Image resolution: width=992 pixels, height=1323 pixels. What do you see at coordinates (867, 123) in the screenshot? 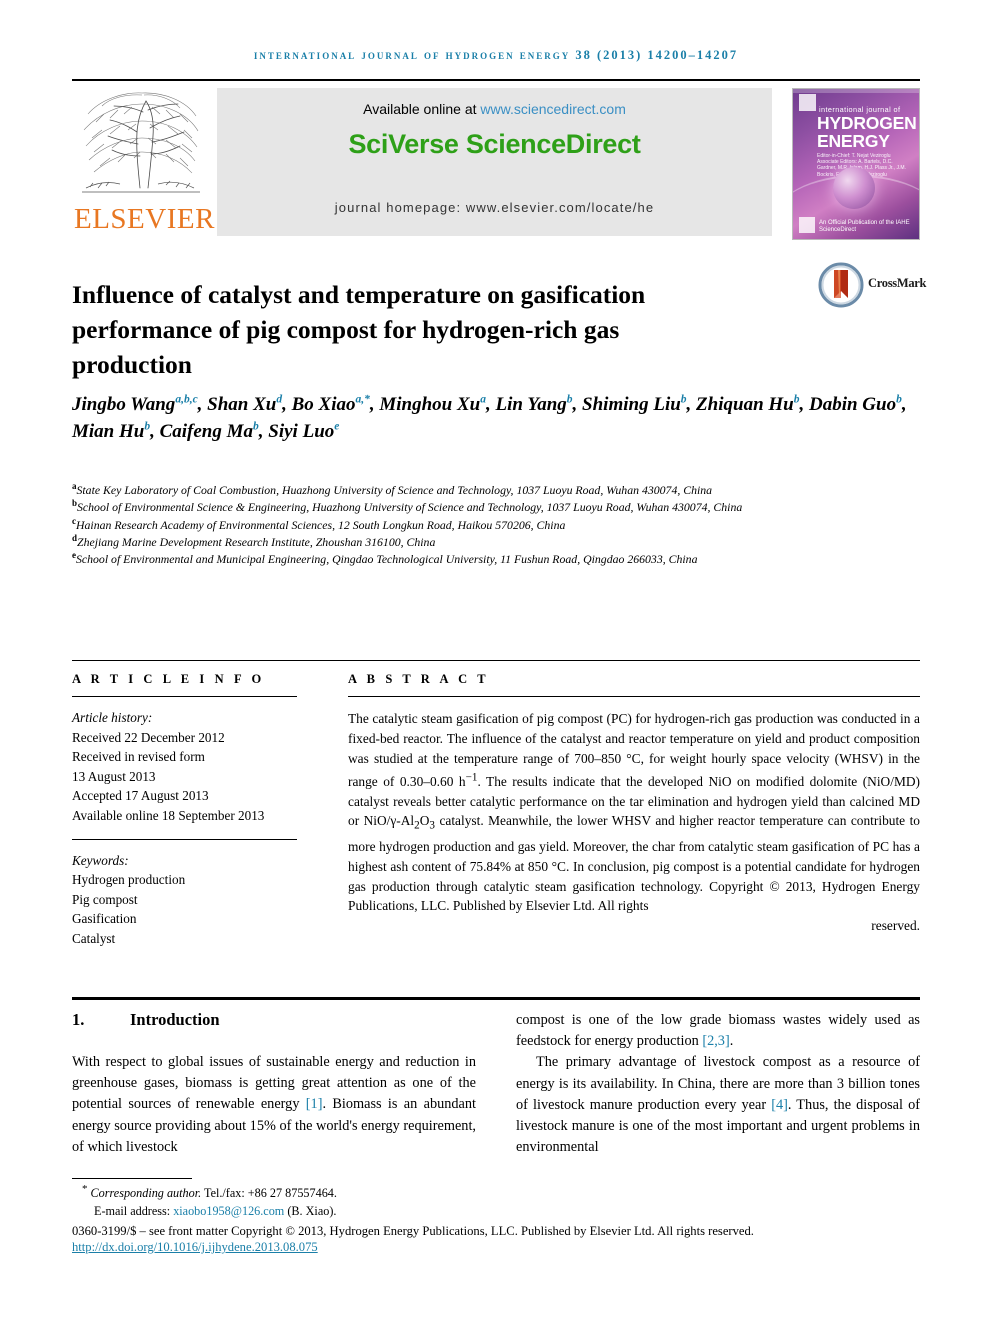
I see `cover-title-line1: HYDROGEN` at bounding box center [867, 123].